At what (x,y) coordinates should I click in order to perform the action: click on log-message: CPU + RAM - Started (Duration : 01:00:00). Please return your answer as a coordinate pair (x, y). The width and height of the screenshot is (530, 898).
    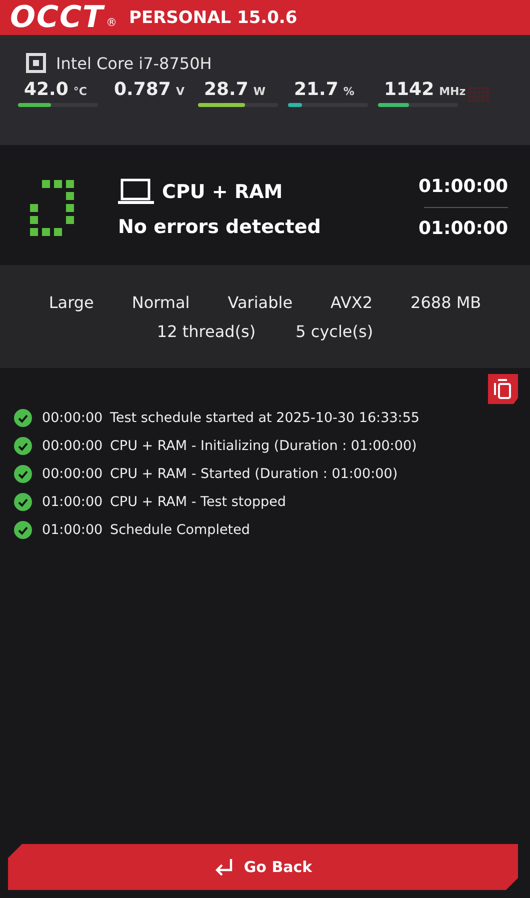
    Looking at the image, I should click on (254, 474).